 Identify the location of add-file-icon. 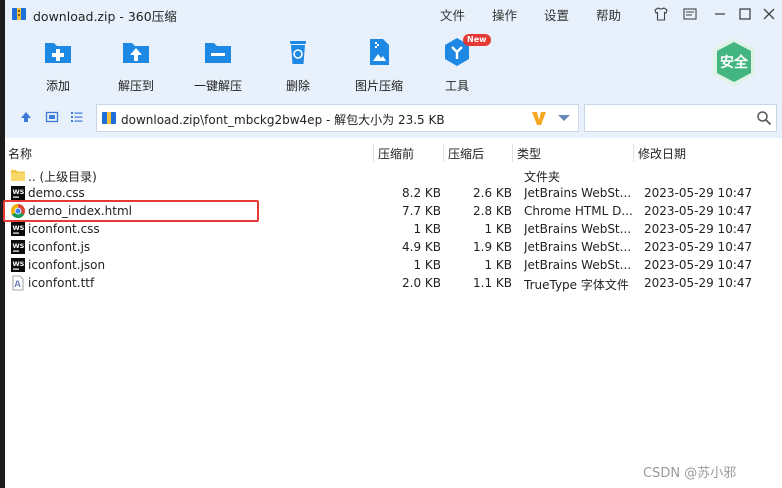
(58, 53).